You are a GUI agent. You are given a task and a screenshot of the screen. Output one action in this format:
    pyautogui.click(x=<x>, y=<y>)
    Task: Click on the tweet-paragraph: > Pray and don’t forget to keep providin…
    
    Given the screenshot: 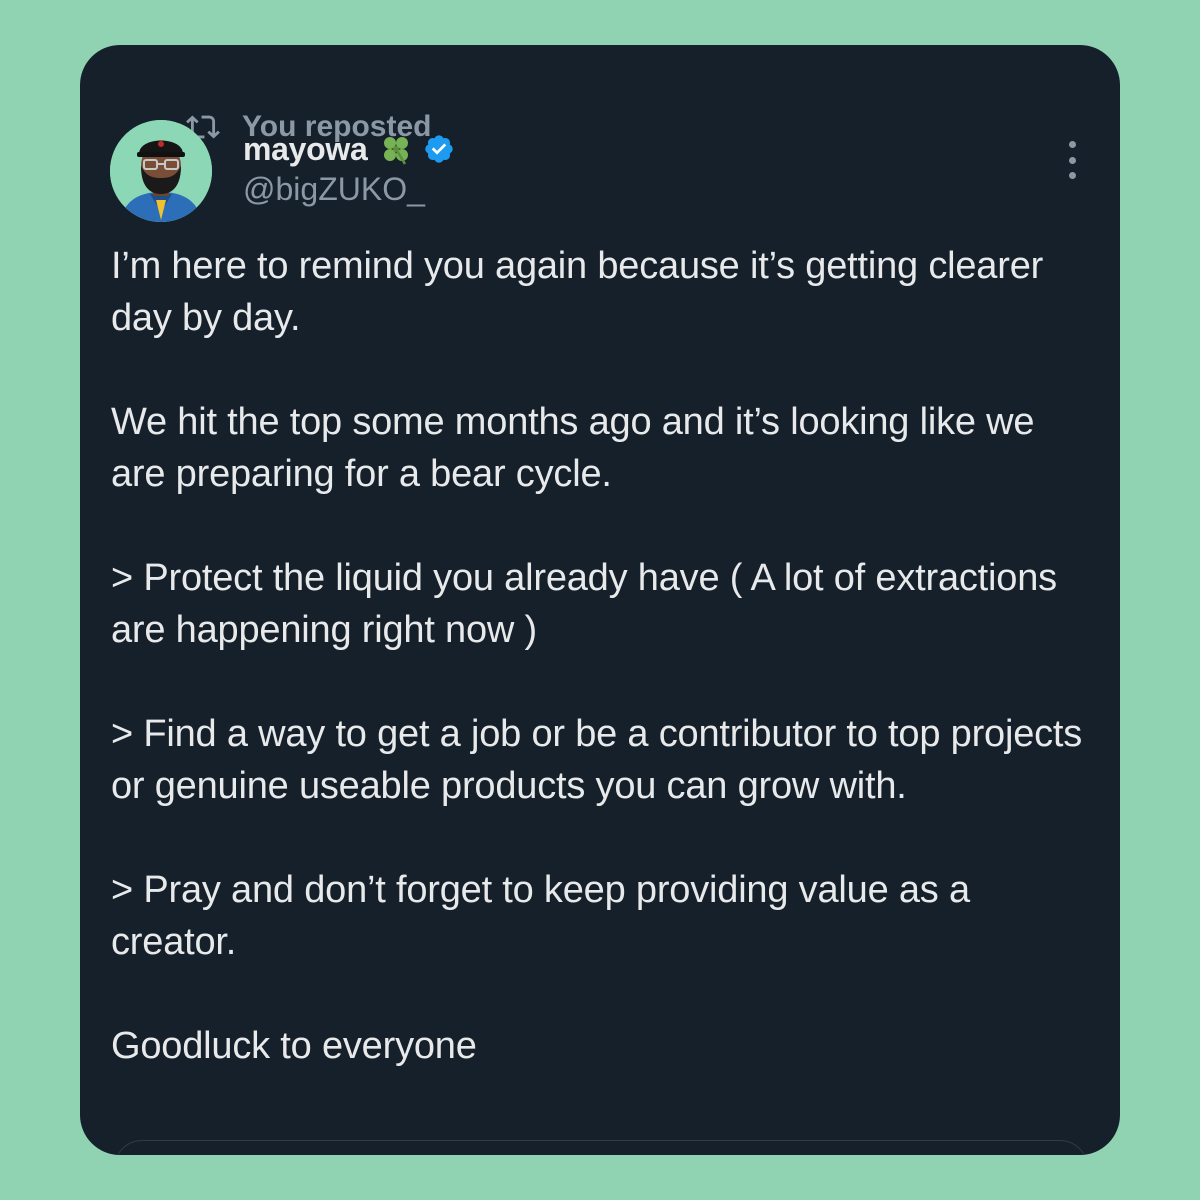 What is the action you would take?
    pyautogui.click(x=540, y=916)
    